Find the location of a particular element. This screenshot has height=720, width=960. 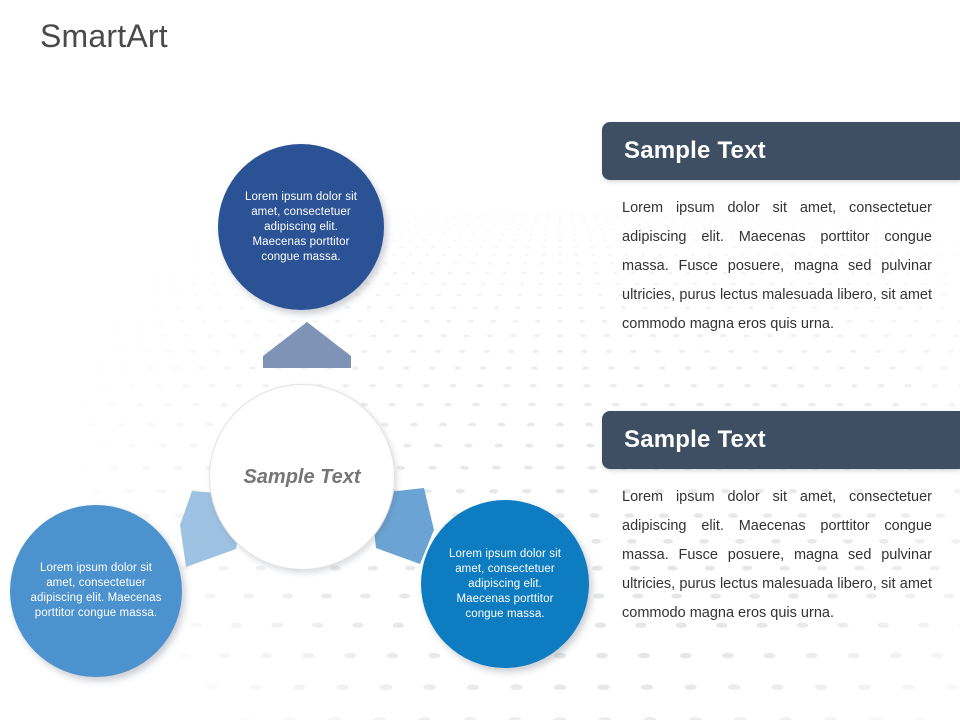

diagram-center-node: Sample Text is located at coordinates (302, 477).